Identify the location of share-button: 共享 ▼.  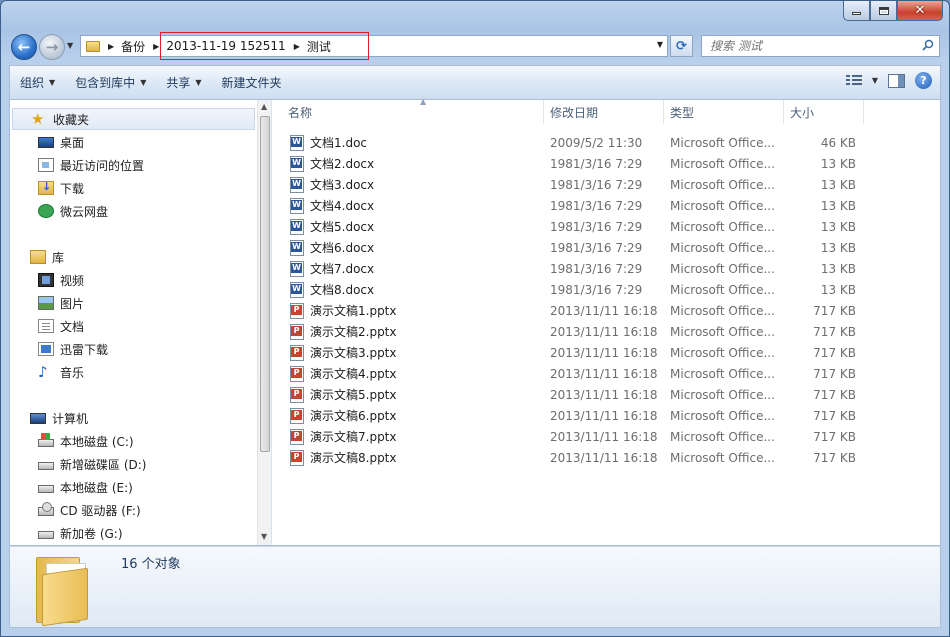
(183, 83).